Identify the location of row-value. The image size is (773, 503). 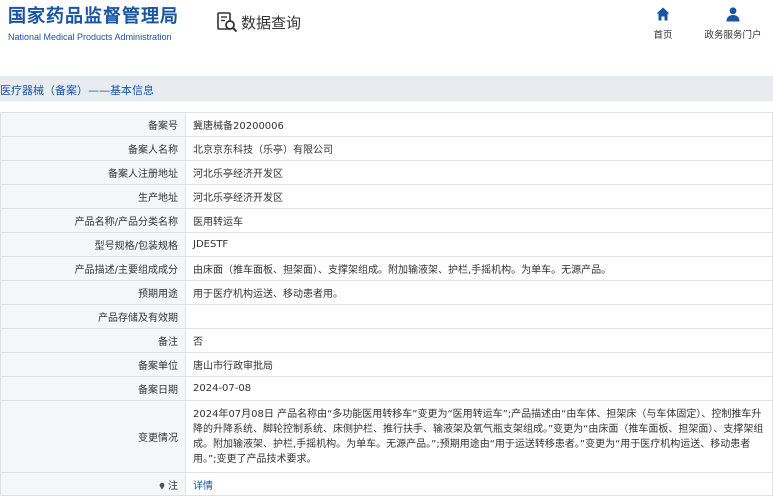
(479, 316).